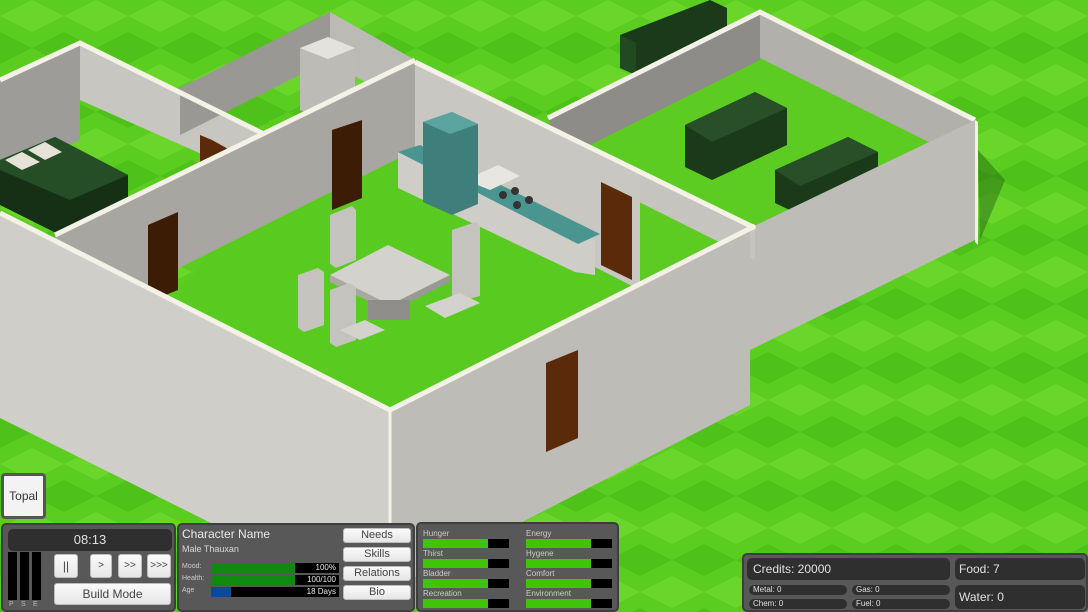 The height and width of the screenshot is (612, 1088). I want to click on stat-value: 18 Days, so click(321, 591).